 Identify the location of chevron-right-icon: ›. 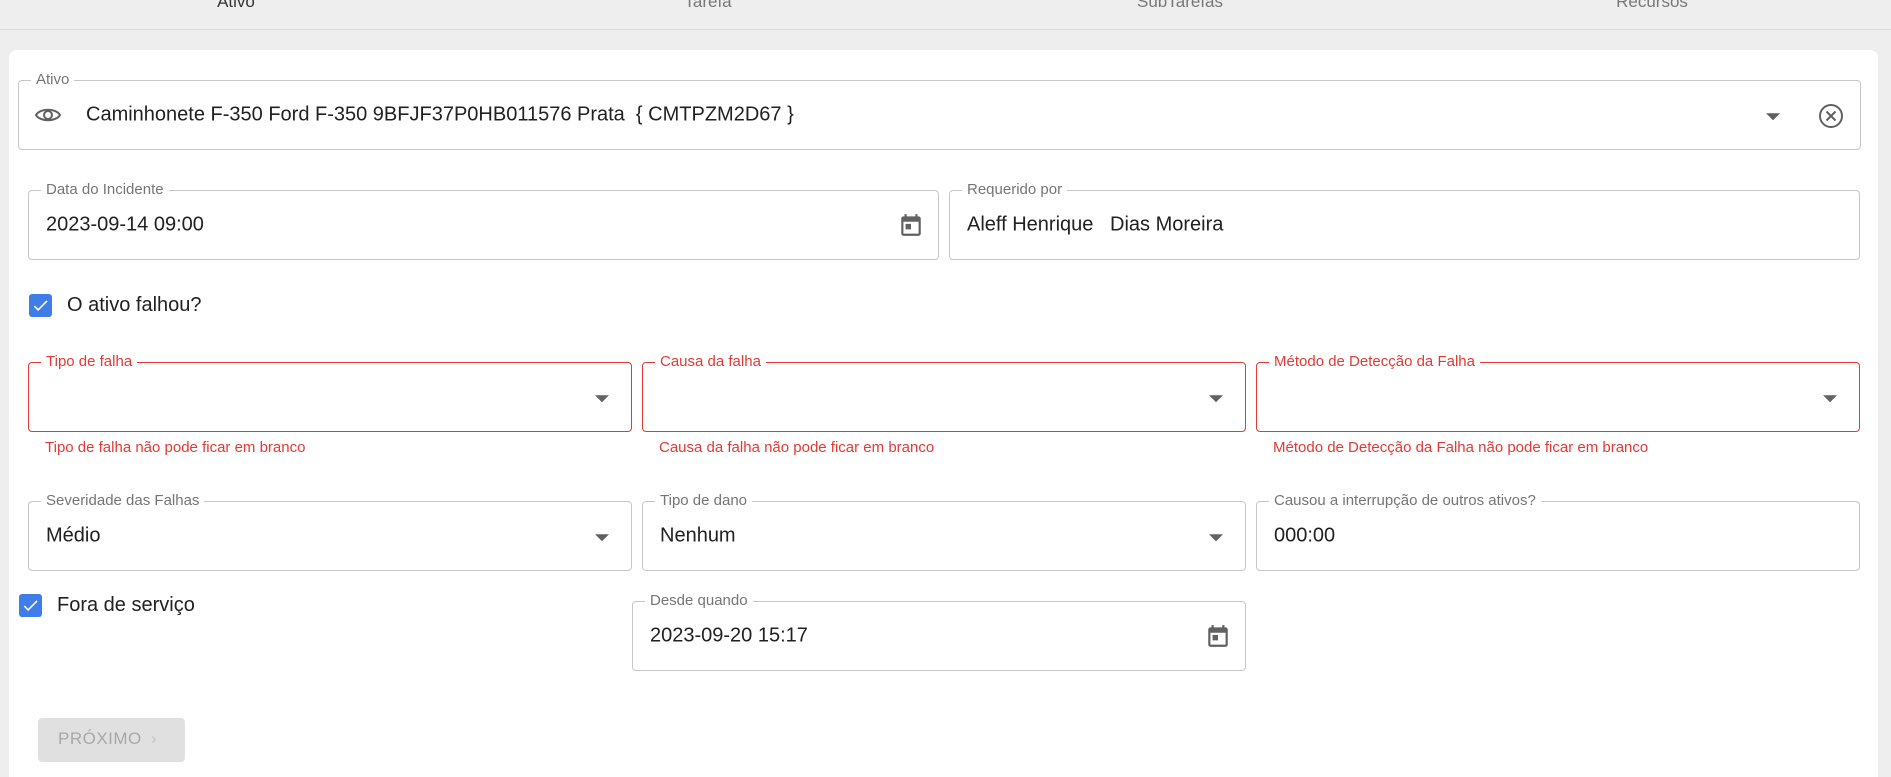
(154, 738).